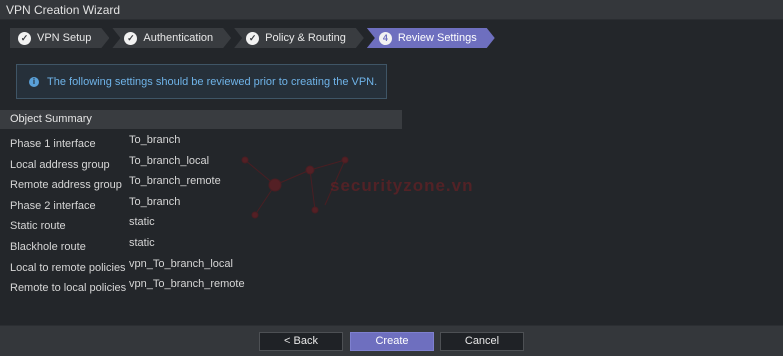 This screenshot has height=356, width=783. What do you see at coordinates (38, 226) in the screenshot?
I see `summary-key: Static route` at bounding box center [38, 226].